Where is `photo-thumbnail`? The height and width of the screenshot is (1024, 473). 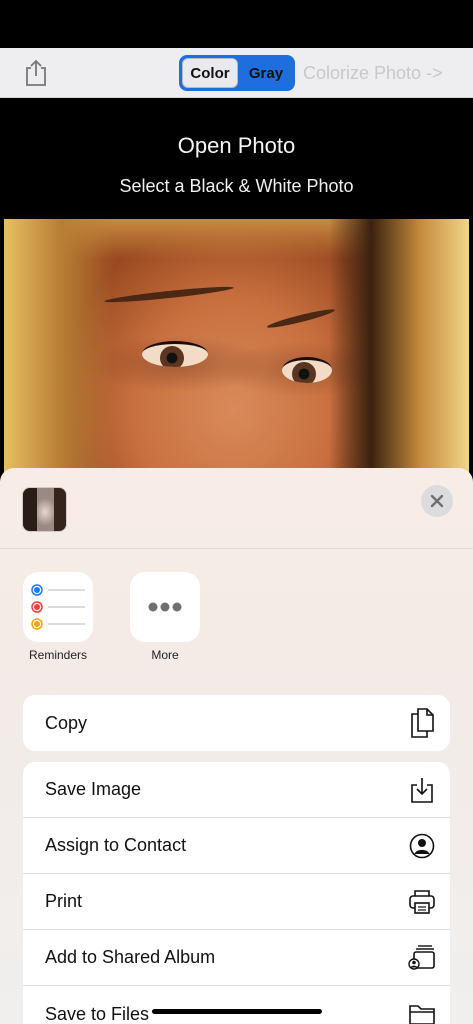 photo-thumbnail is located at coordinates (44, 509).